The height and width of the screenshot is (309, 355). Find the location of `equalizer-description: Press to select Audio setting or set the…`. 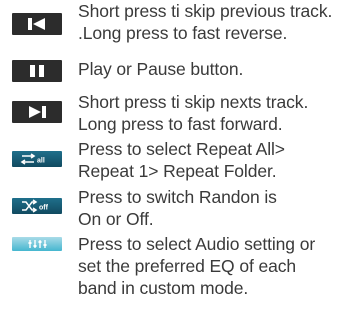

equalizer-description: Press to select Audio setting or set the… is located at coordinates (196, 266).